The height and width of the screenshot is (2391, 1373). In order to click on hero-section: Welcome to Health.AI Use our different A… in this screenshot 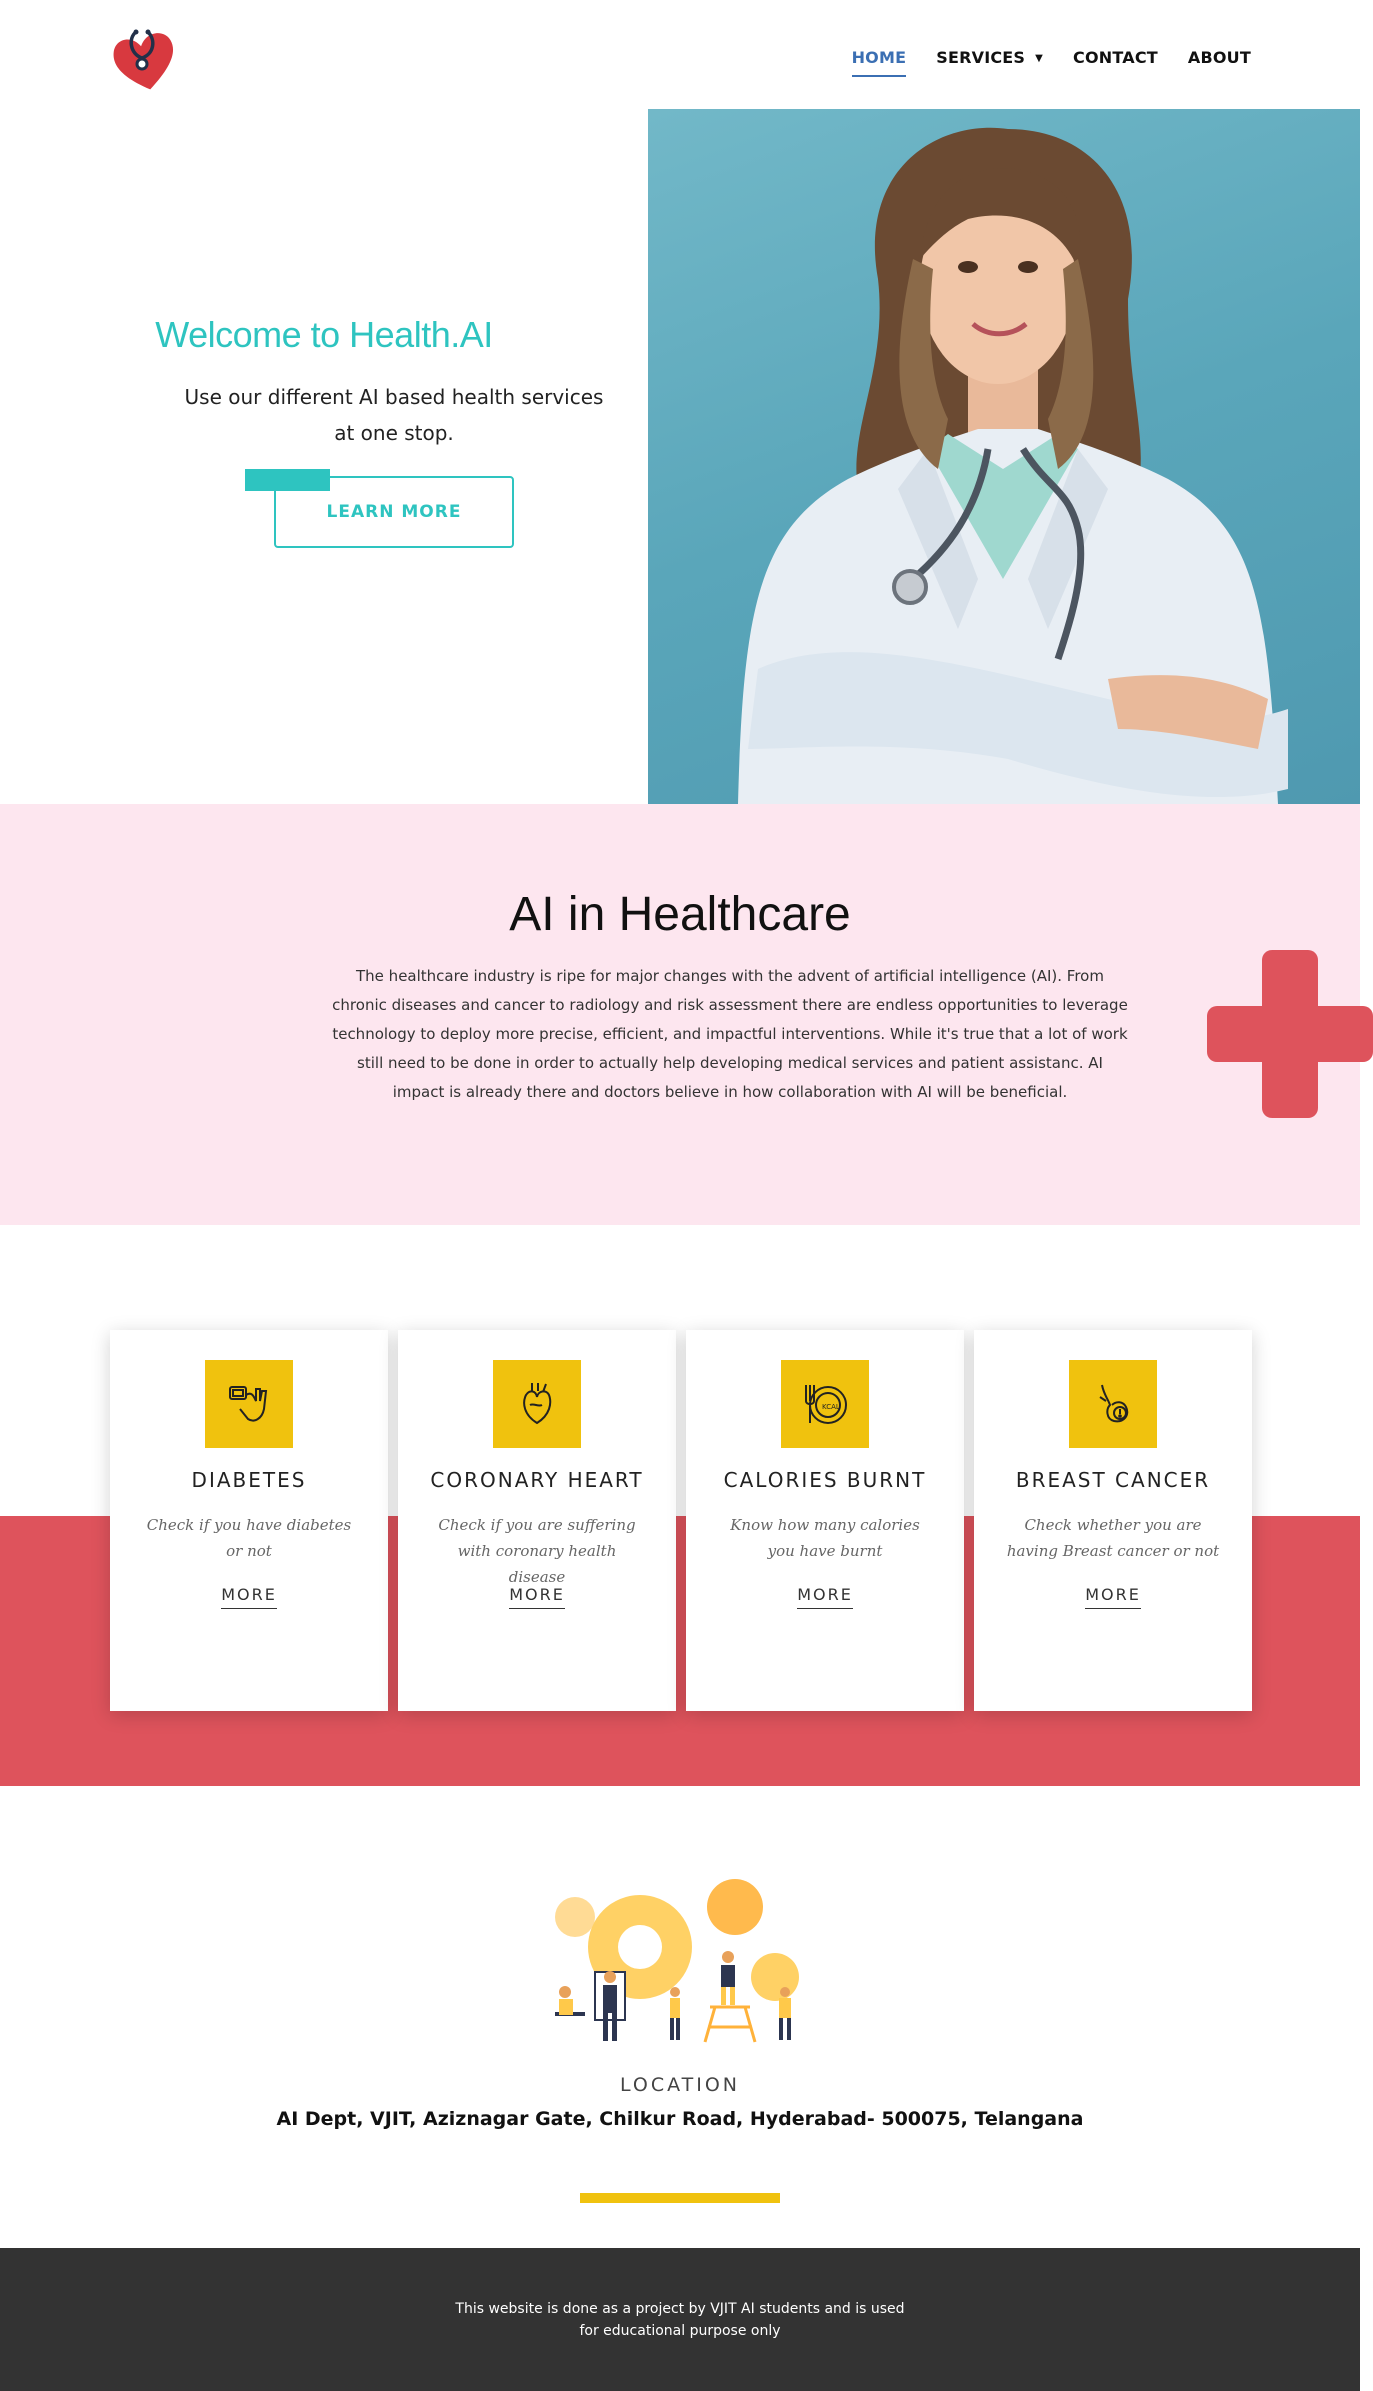, I will do `click(324, 456)`.